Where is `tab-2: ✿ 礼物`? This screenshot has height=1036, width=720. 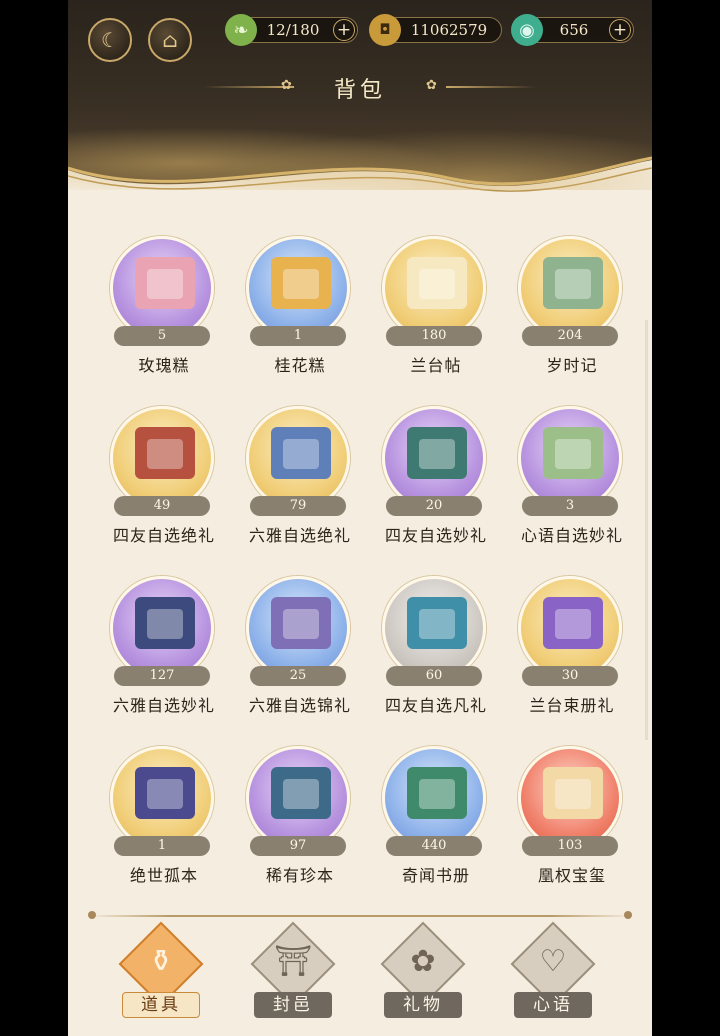
tab-2: ✿ 礼物 is located at coordinates (423, 974).